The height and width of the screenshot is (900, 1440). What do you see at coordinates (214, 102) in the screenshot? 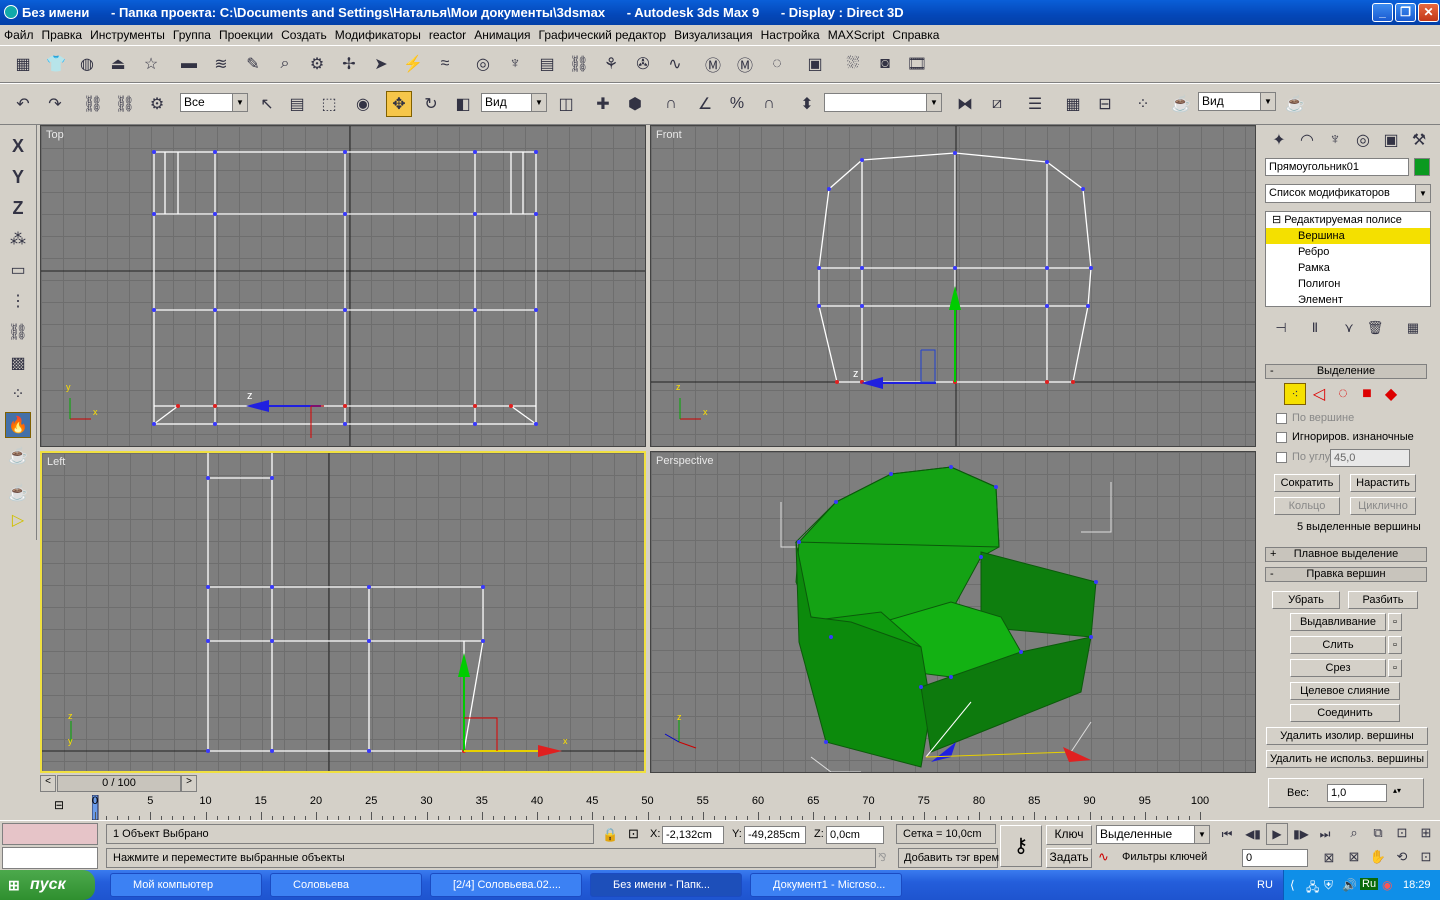
I see `selection-filter-dropdown: Все ▼` at bounding box center [214, 102].